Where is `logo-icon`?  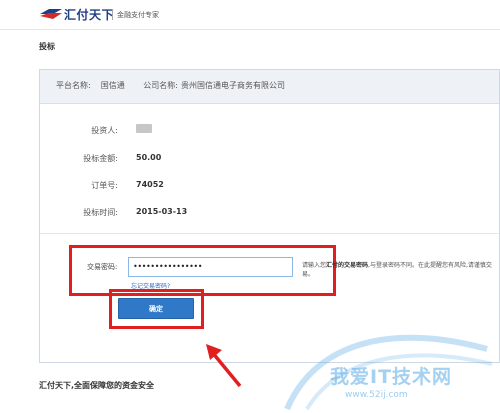 logo-icon is located at coordinates (51, 14).